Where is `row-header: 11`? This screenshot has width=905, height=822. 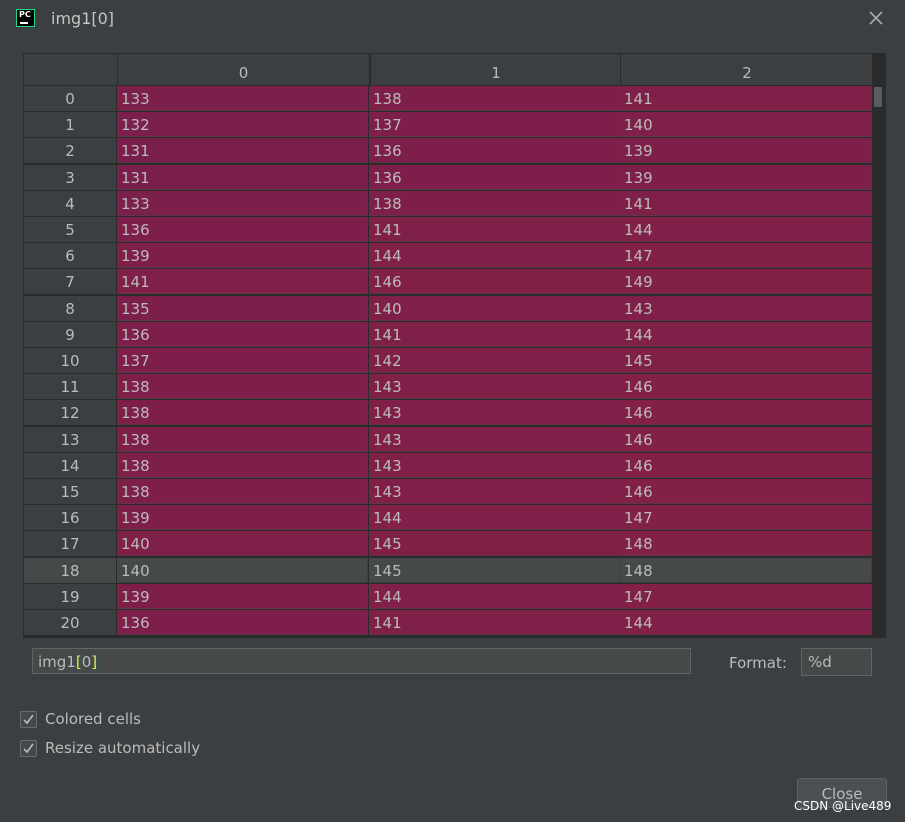 row-header: 11 is located at coordinates (70, 387).